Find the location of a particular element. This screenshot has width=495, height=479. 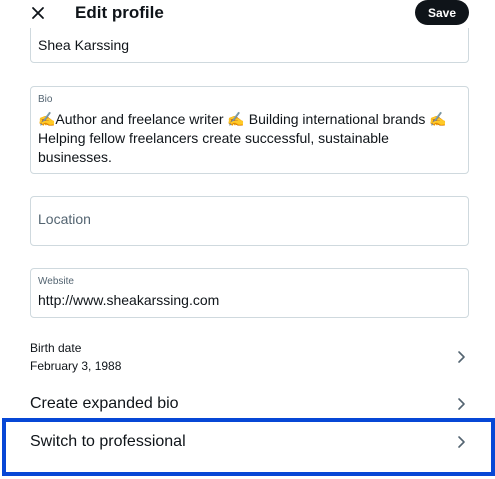

website-field: Website http://www.sheakarssing.com is located at coordinates (249, 293).